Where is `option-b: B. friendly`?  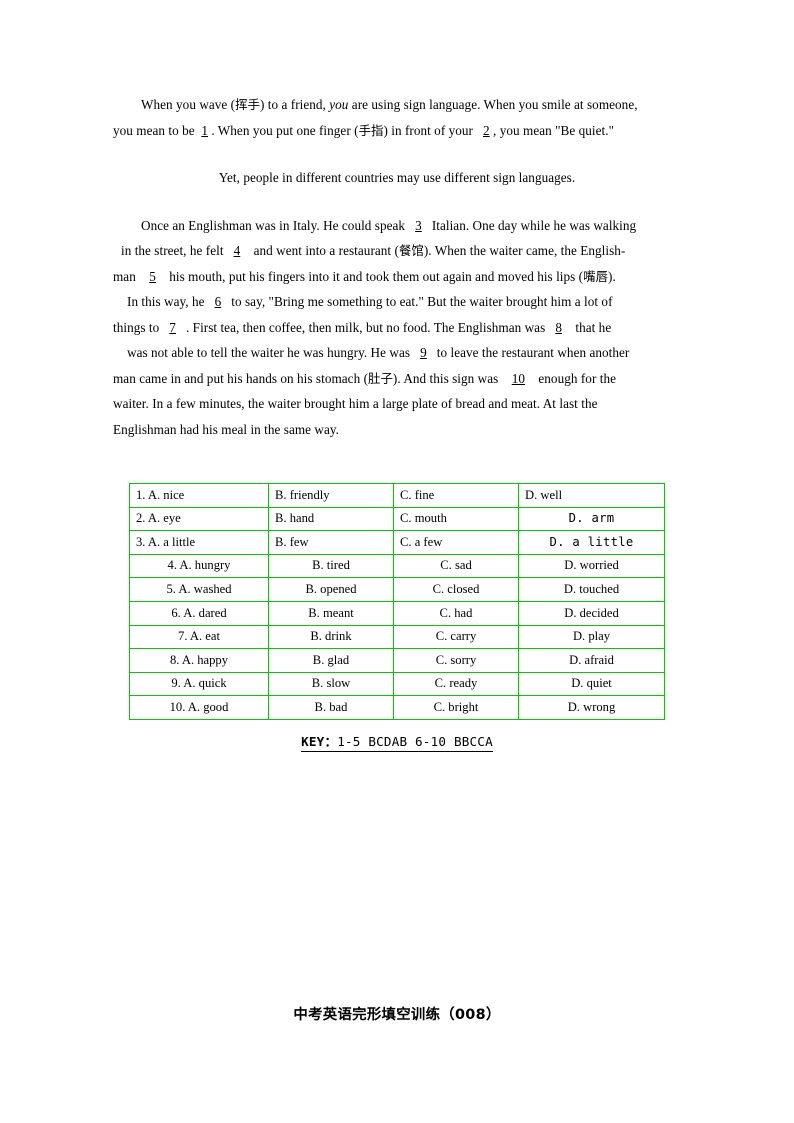
option-b: B. friendly is located at coordinates (331, 495).